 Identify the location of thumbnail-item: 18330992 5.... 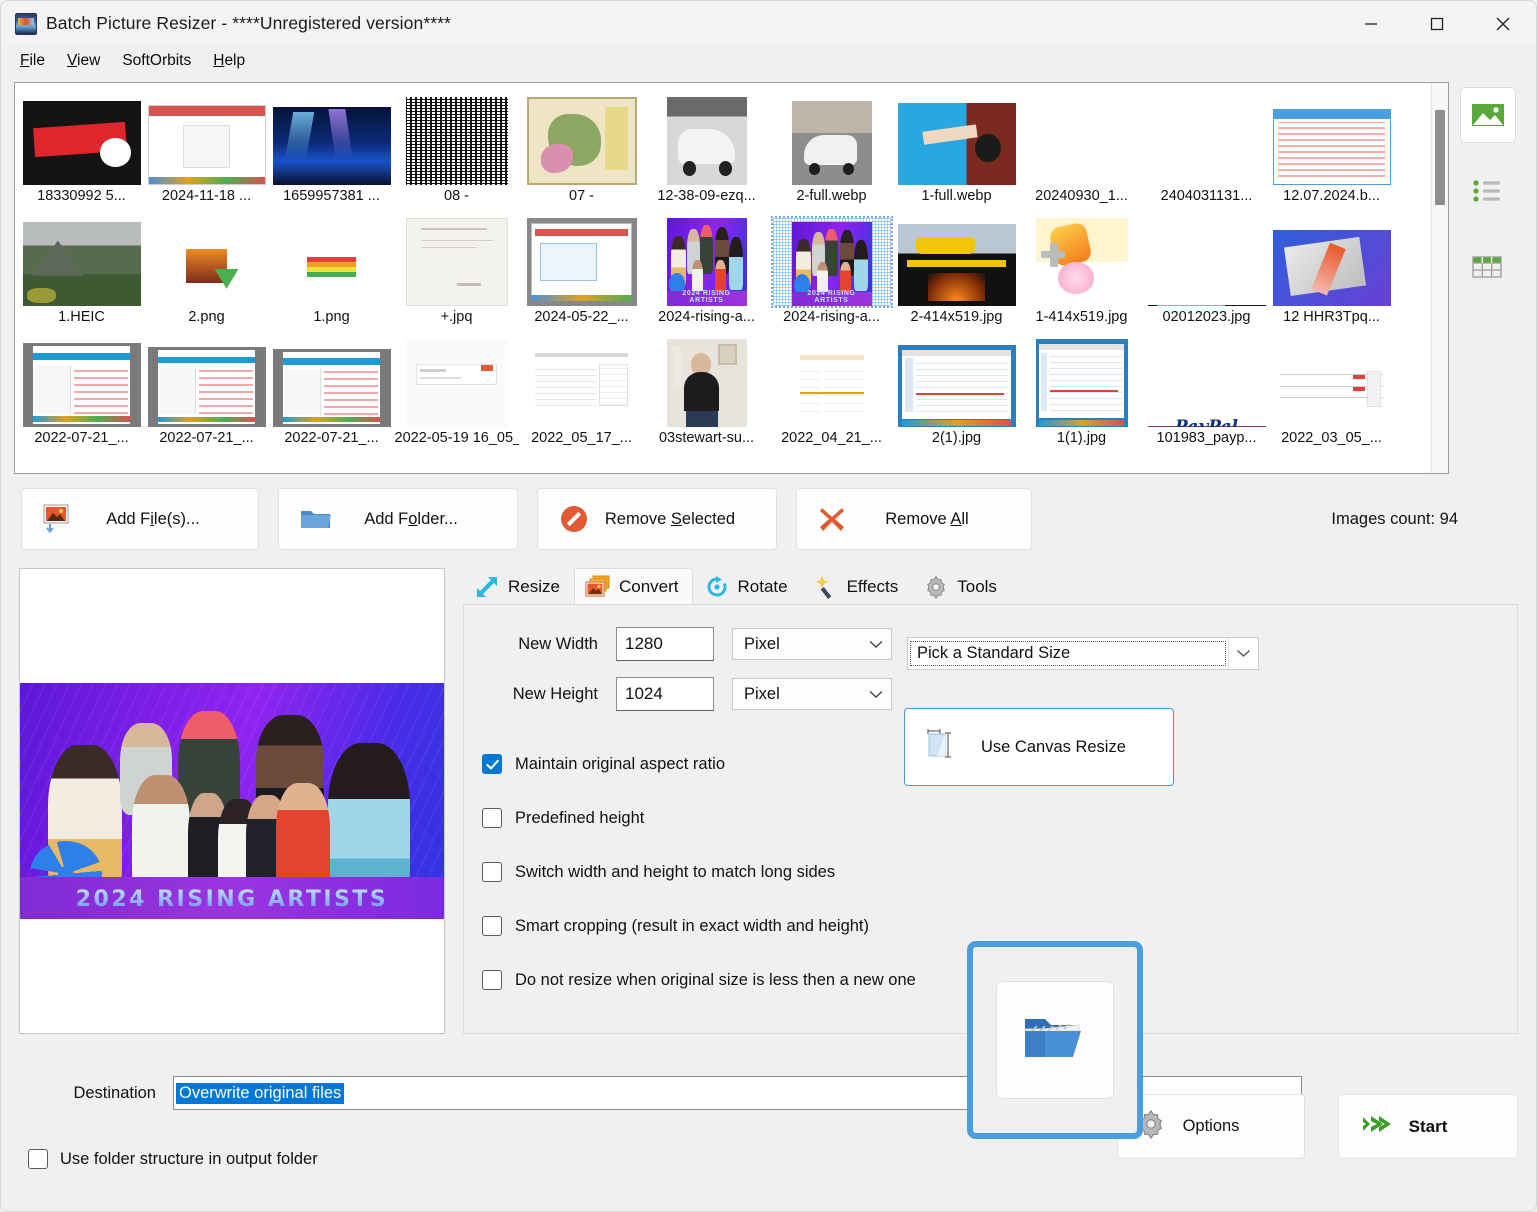
(81, 146).